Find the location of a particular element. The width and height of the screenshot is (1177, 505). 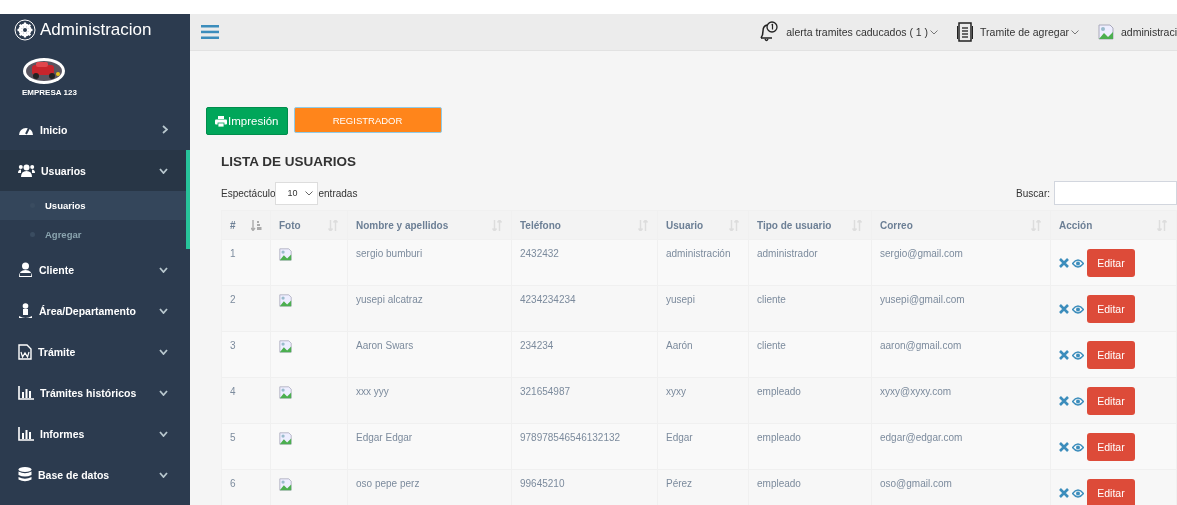

table-cell: Aaron Swars is located at coordinates (385, 345).